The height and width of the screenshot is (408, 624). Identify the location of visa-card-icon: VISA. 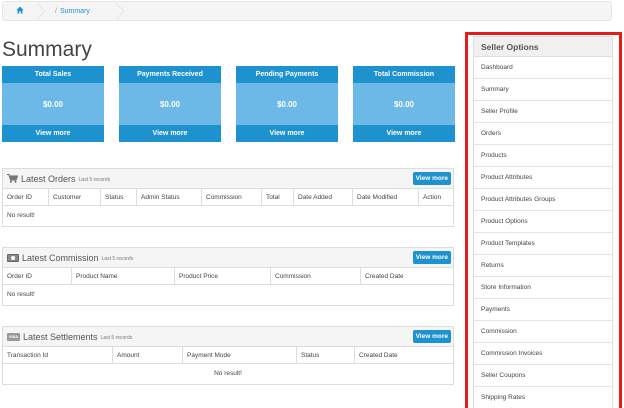
(13, 336).